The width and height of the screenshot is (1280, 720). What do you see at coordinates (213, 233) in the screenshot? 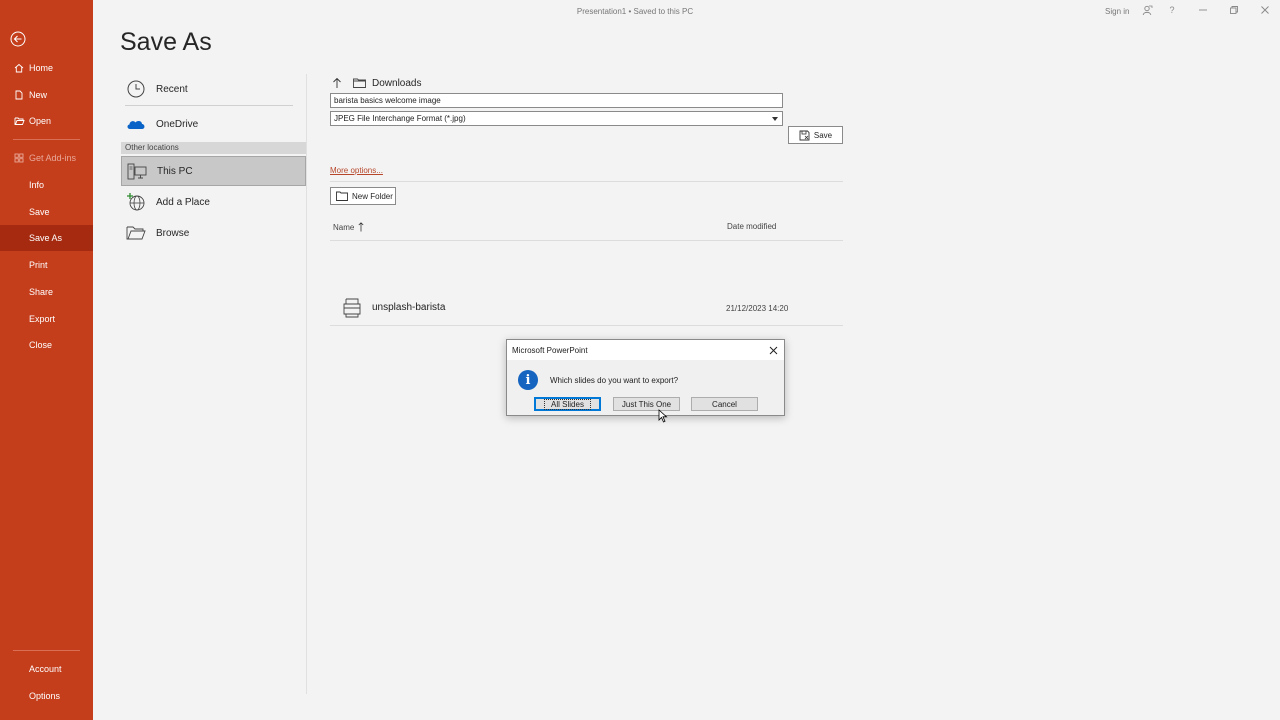
I see `location-browse: Browse` at bounding box center [213, 233].